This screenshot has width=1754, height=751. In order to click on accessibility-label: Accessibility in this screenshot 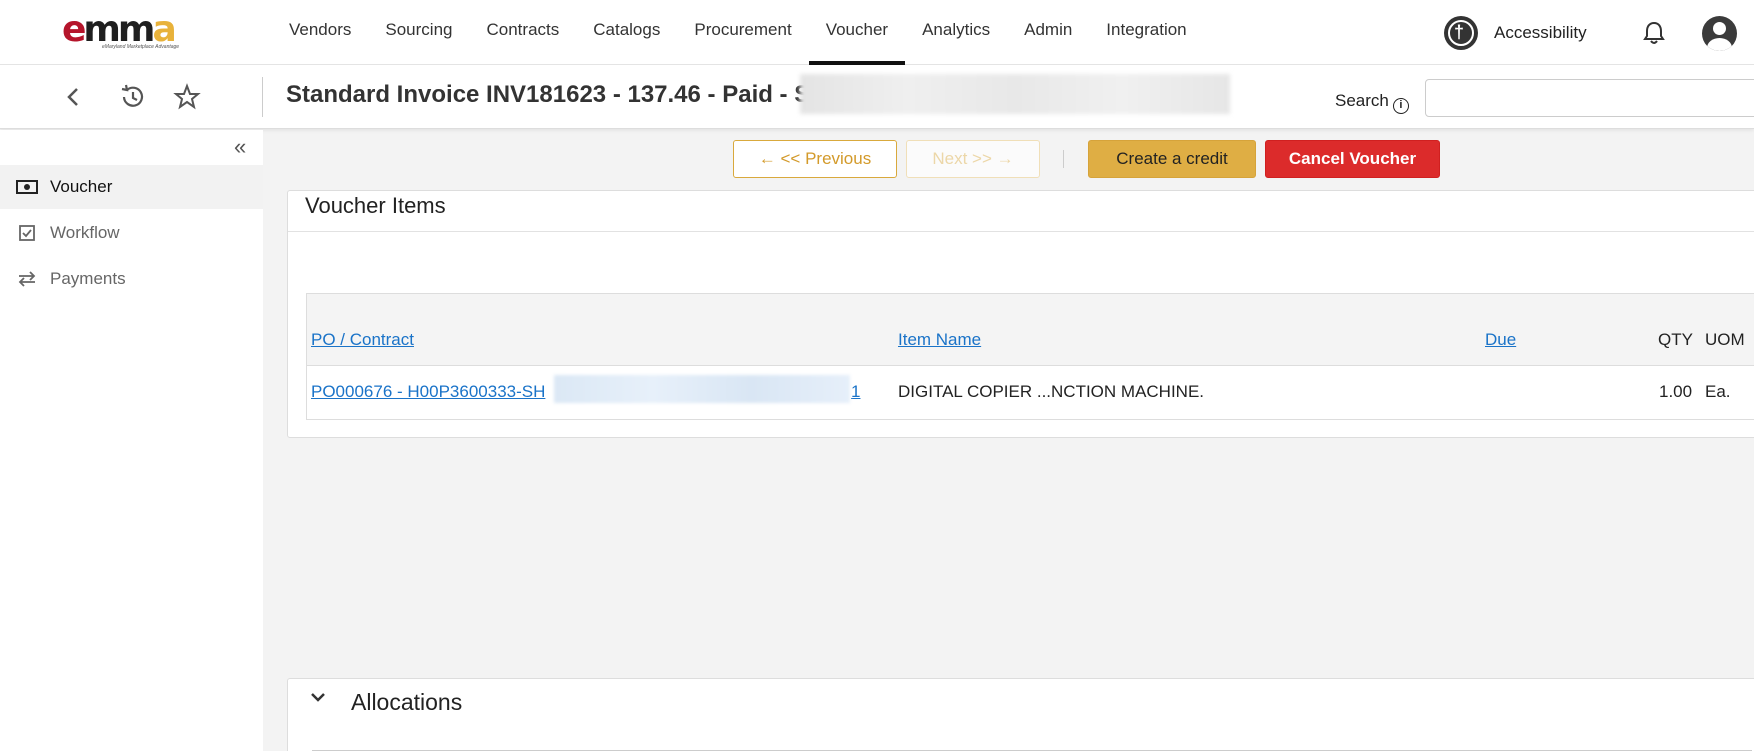, I will do `click(1540, 32)`.